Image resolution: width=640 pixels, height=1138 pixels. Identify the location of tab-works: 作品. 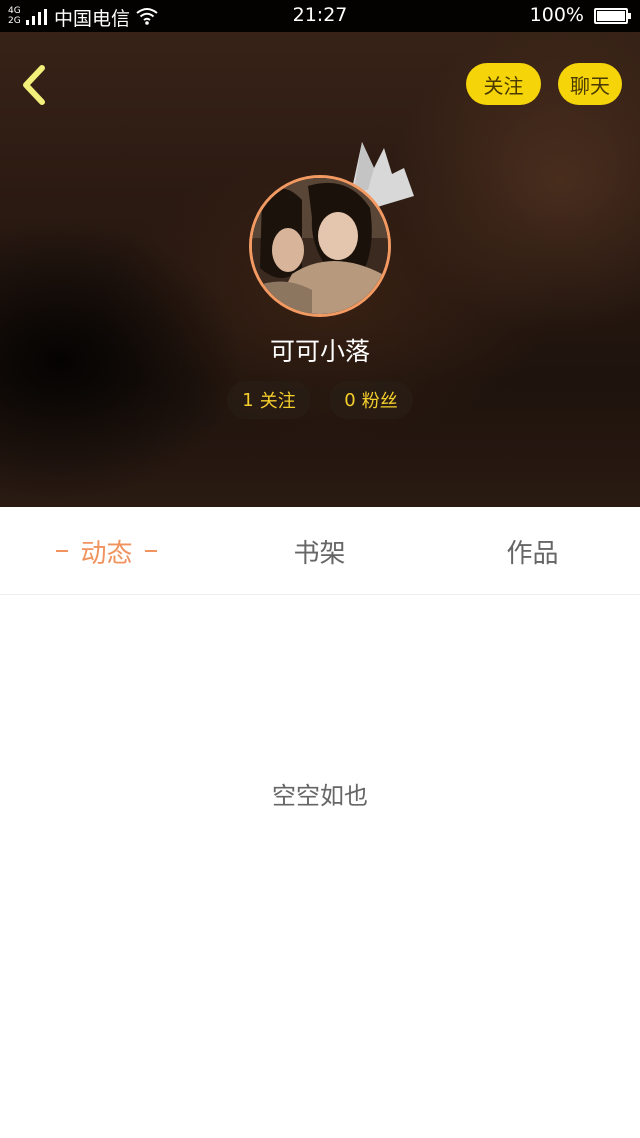
(532, 551).